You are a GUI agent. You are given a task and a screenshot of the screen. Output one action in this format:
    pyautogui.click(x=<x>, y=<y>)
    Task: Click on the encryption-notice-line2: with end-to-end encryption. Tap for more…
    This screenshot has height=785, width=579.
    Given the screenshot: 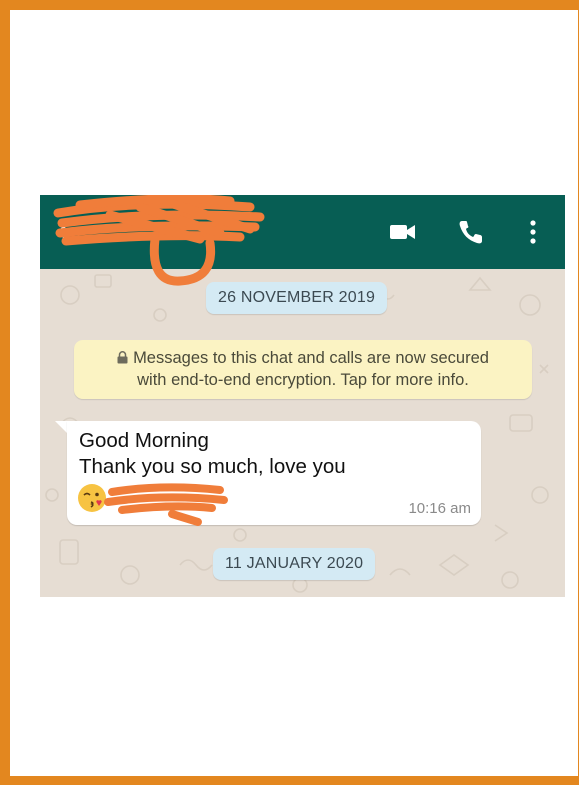 What is the action you would take?
    pyautogui.click(x=303, y=380)
    